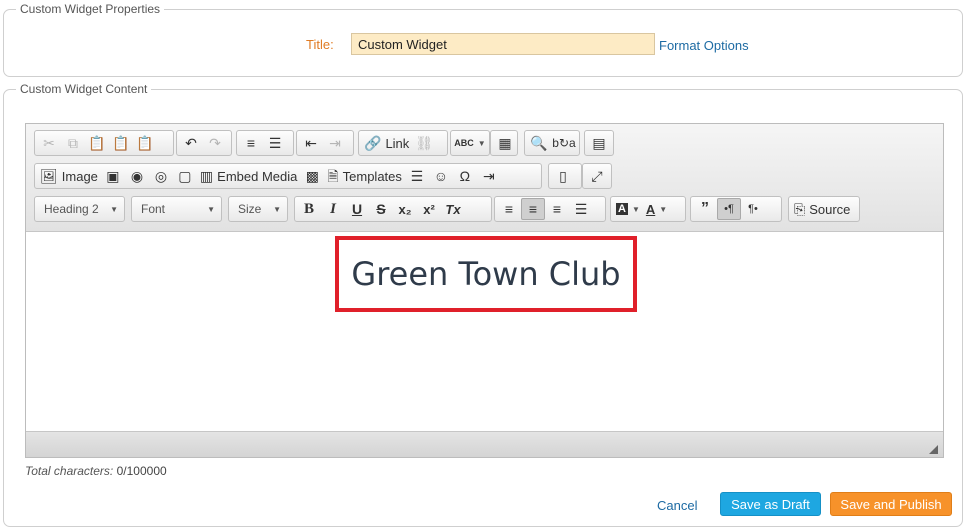  I want to click on cancel-button: Cancel, so click(677, 505).